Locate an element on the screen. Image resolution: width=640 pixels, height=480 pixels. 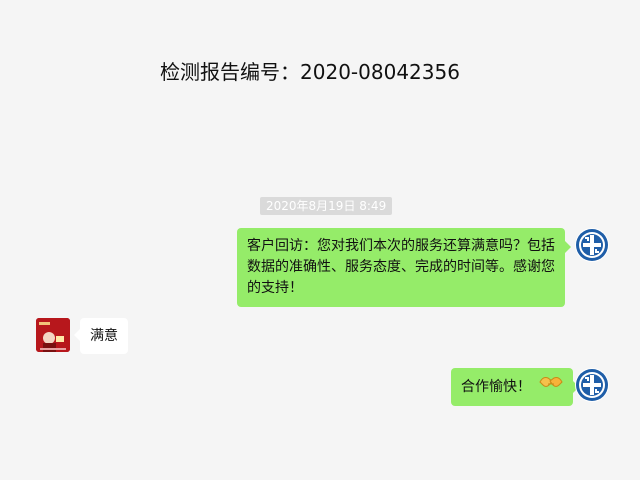
customer-avatar is located at coordinates (53, 335).